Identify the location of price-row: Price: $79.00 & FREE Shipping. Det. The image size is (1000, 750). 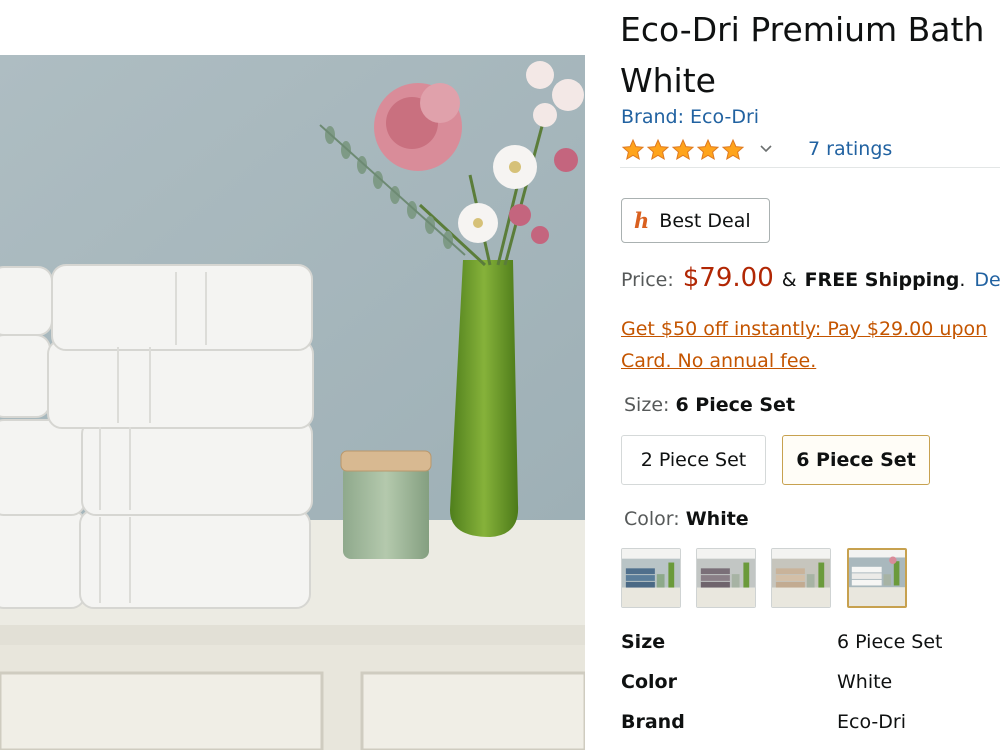
(810, 278).